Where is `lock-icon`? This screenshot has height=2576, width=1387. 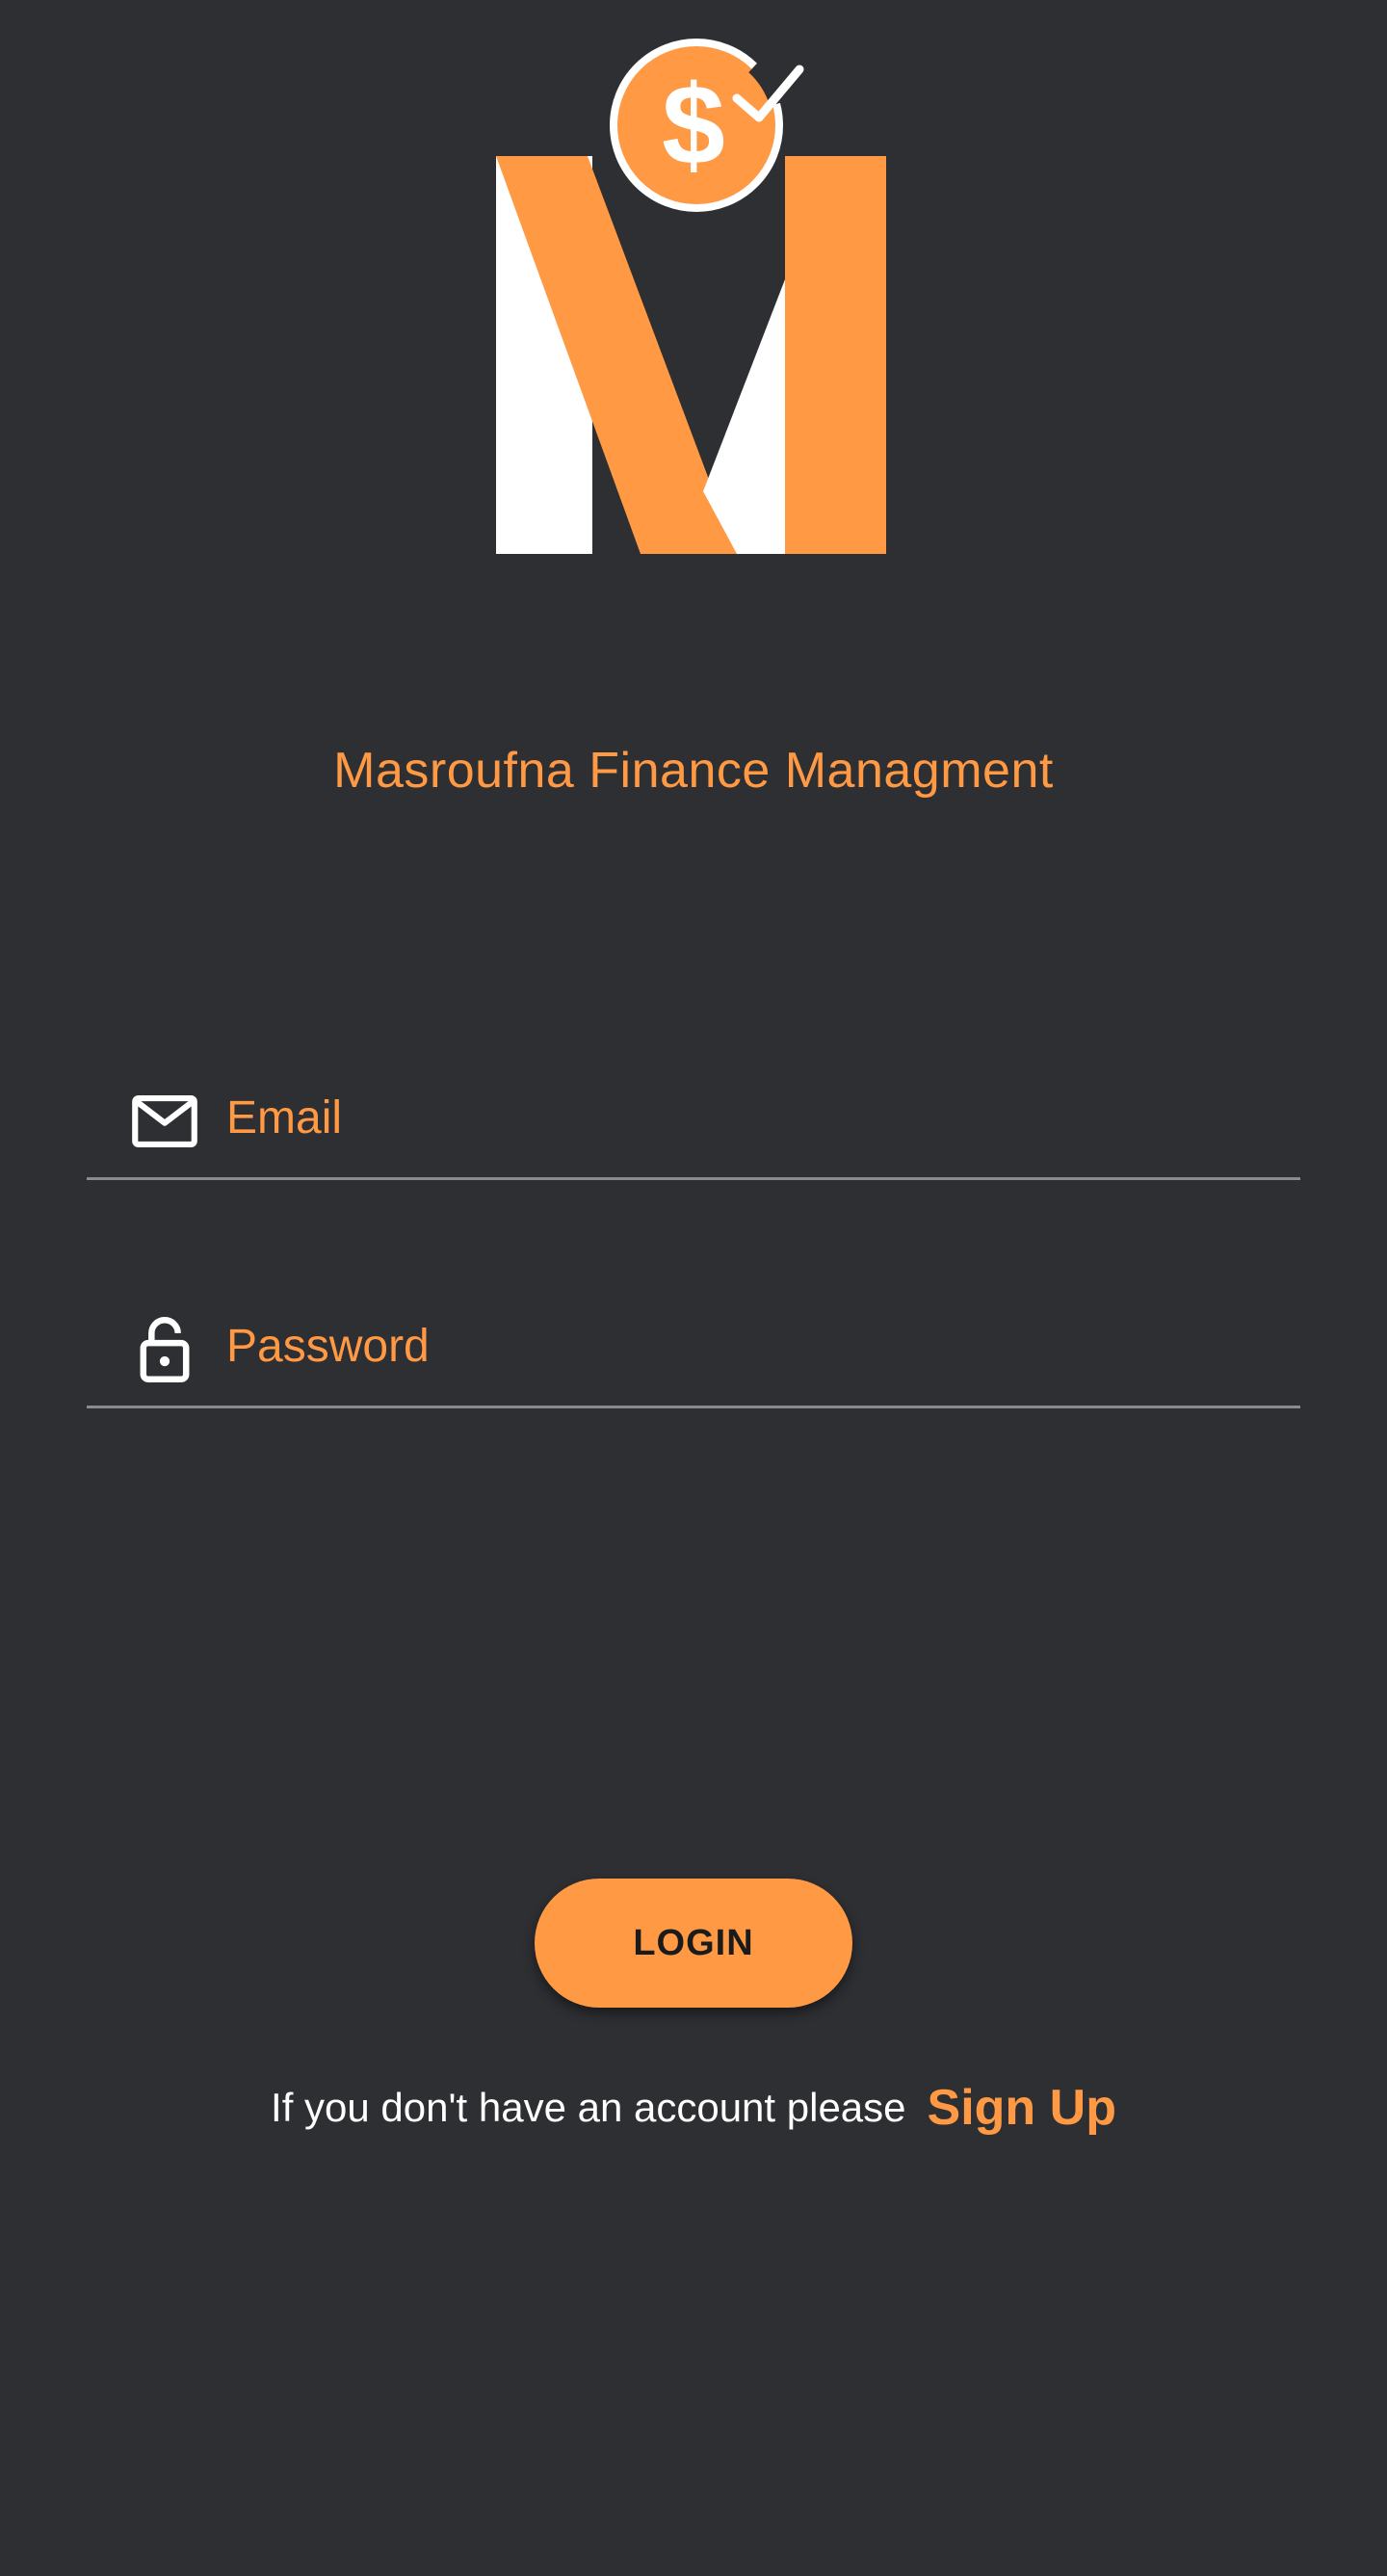 lock-icon is located at coordinates (164, 1349).